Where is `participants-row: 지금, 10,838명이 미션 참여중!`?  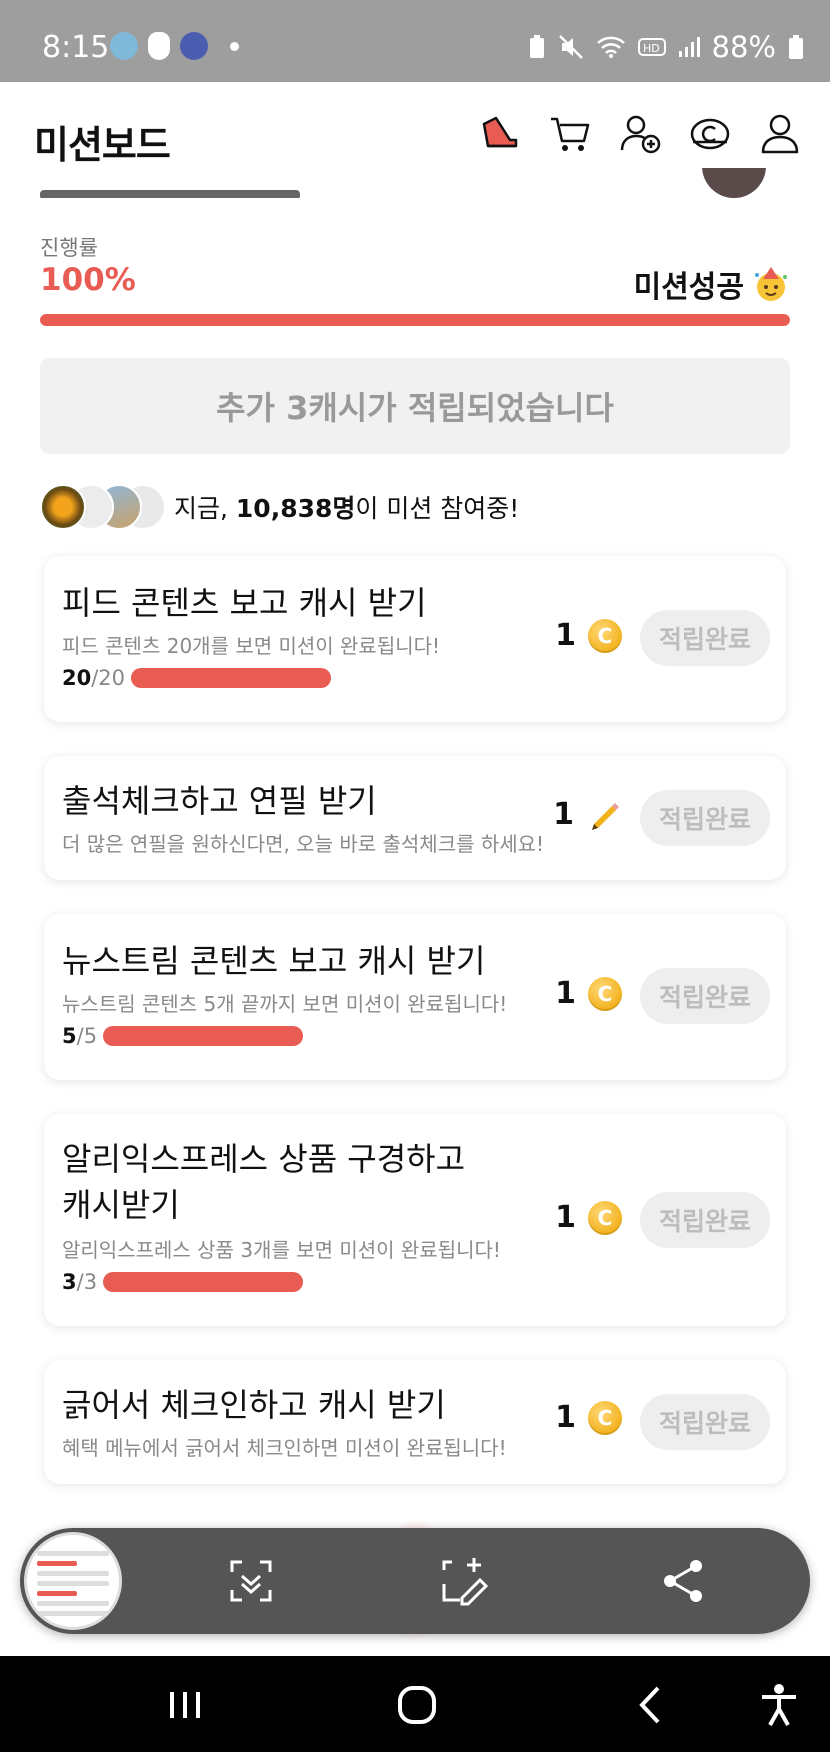
participants-row: 지금, 10,838명이 미션 참여중! is located at coordinates (279, 507).